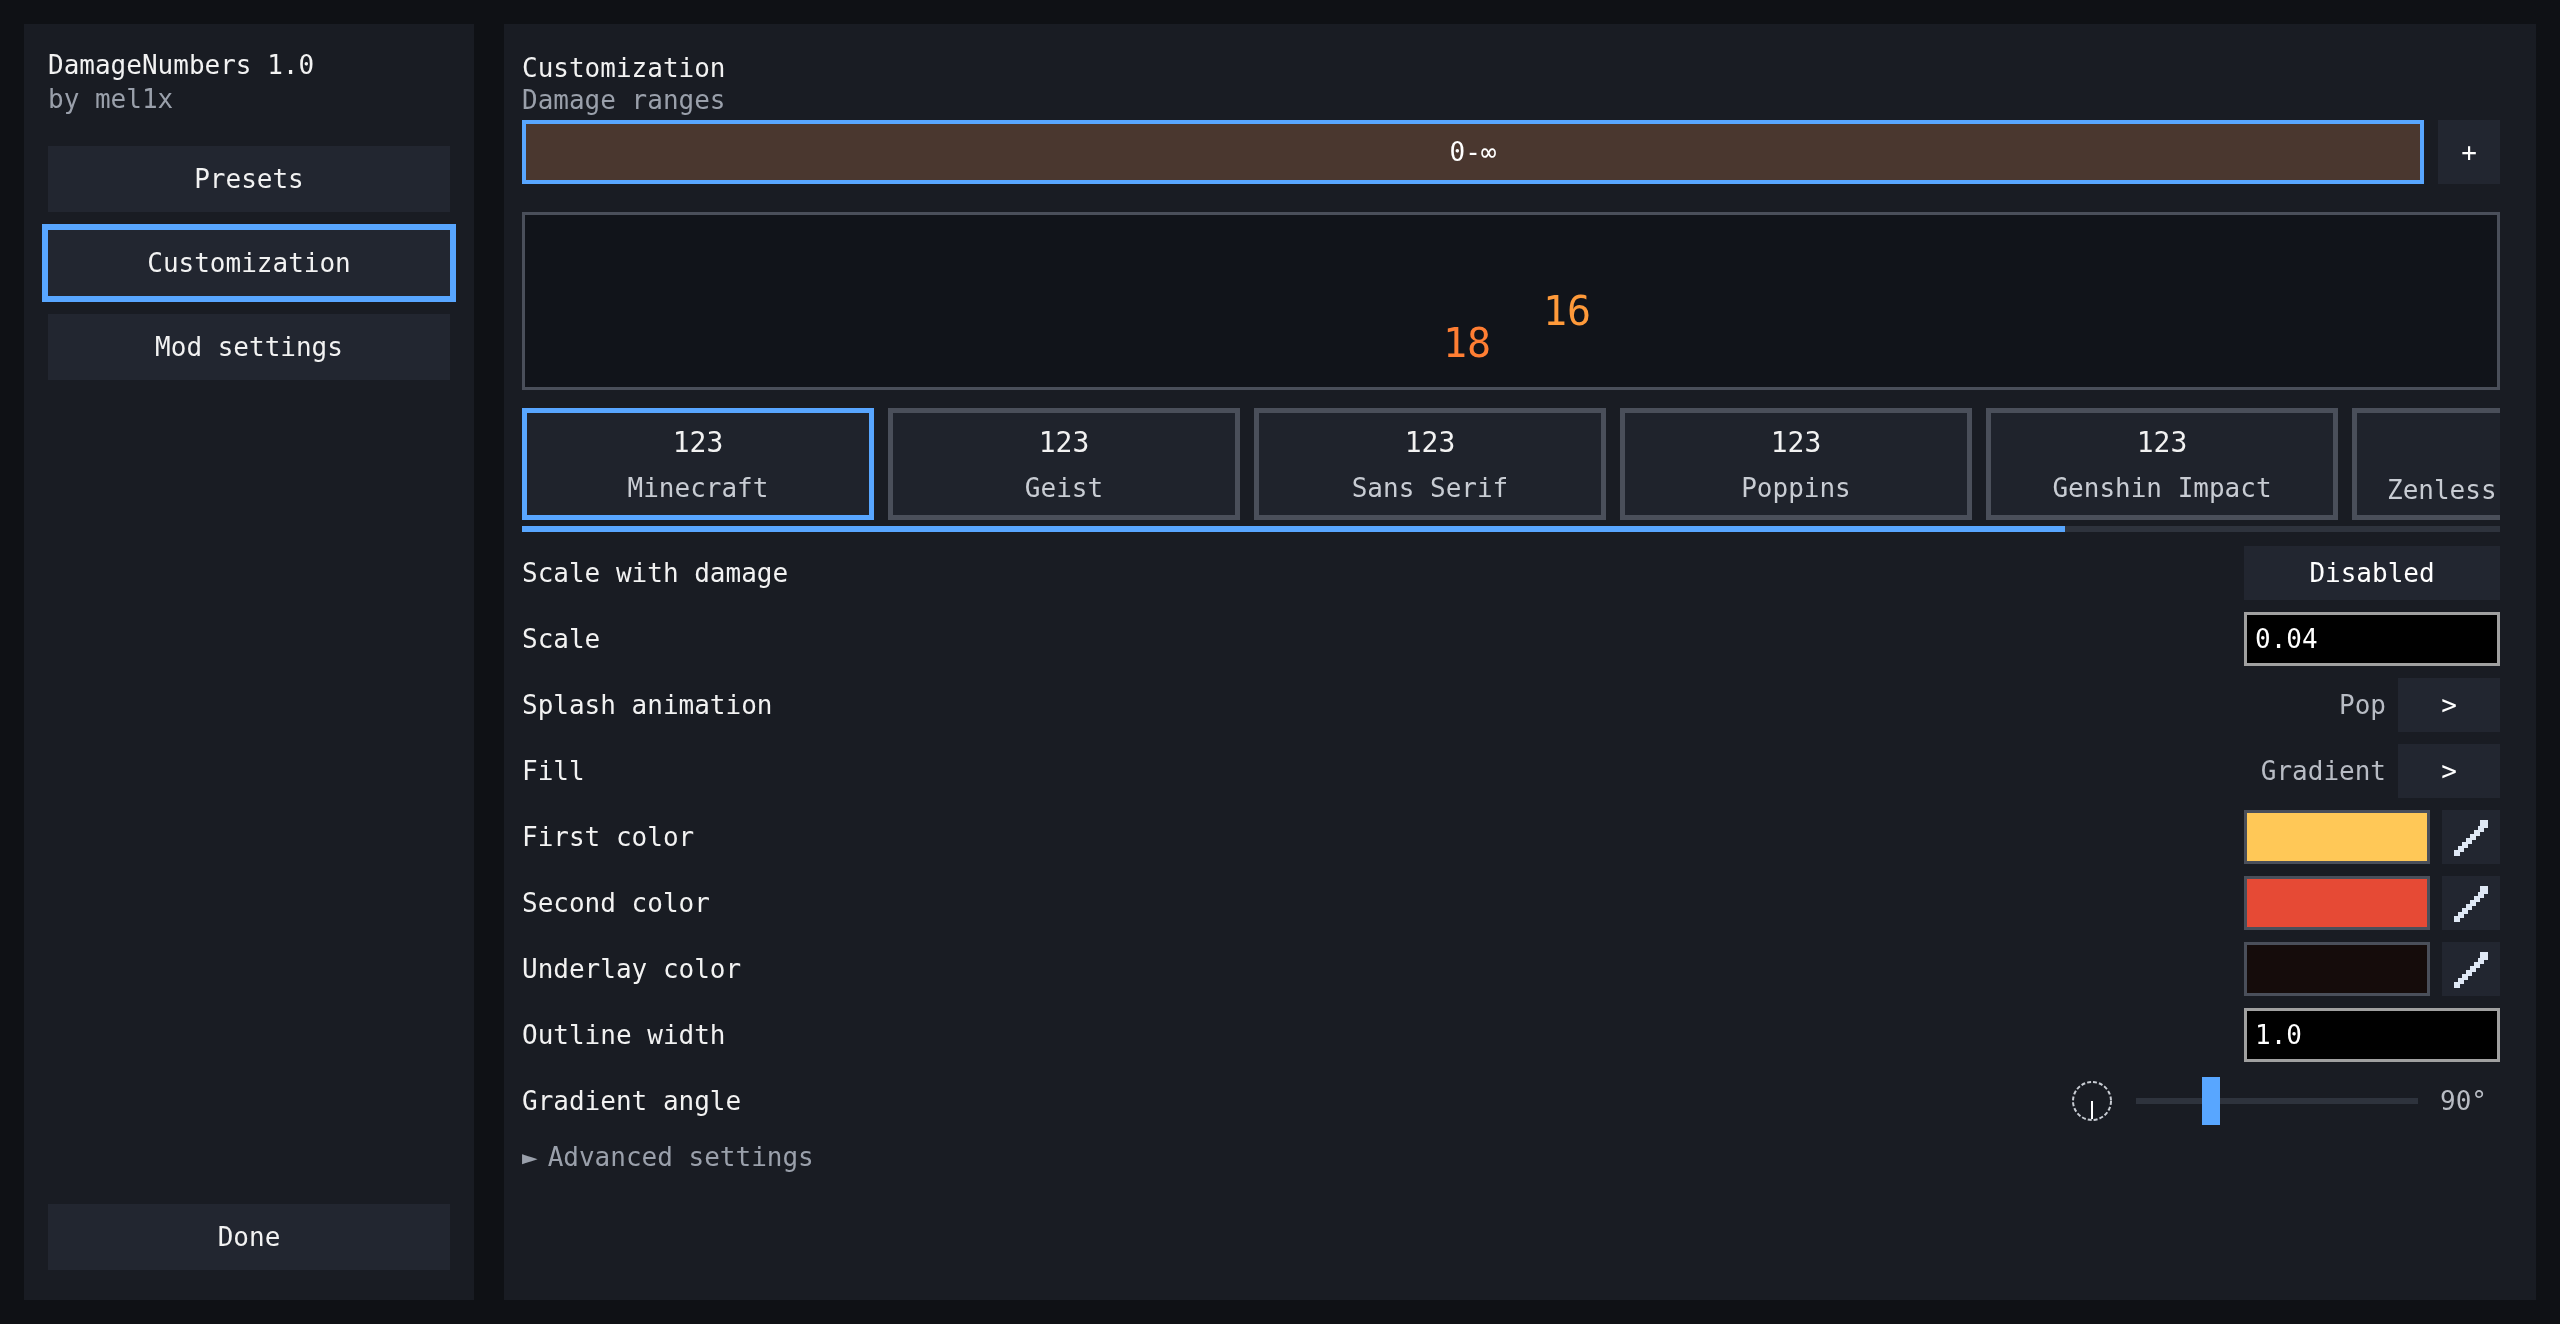 The image size is (2560, 1324). Describe the element at coordinates (2162, 464) in the screenshot. I see `font-card: 123 Genshin Impact` at that location.